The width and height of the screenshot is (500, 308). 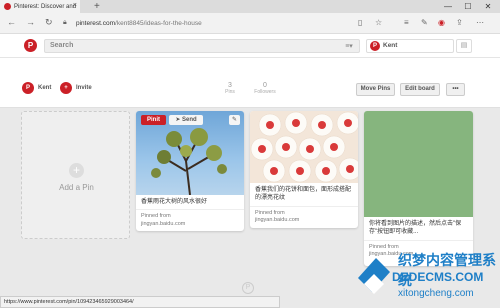 I want to click on lock-icon: 🔒︎, so click(x=65, y=22).